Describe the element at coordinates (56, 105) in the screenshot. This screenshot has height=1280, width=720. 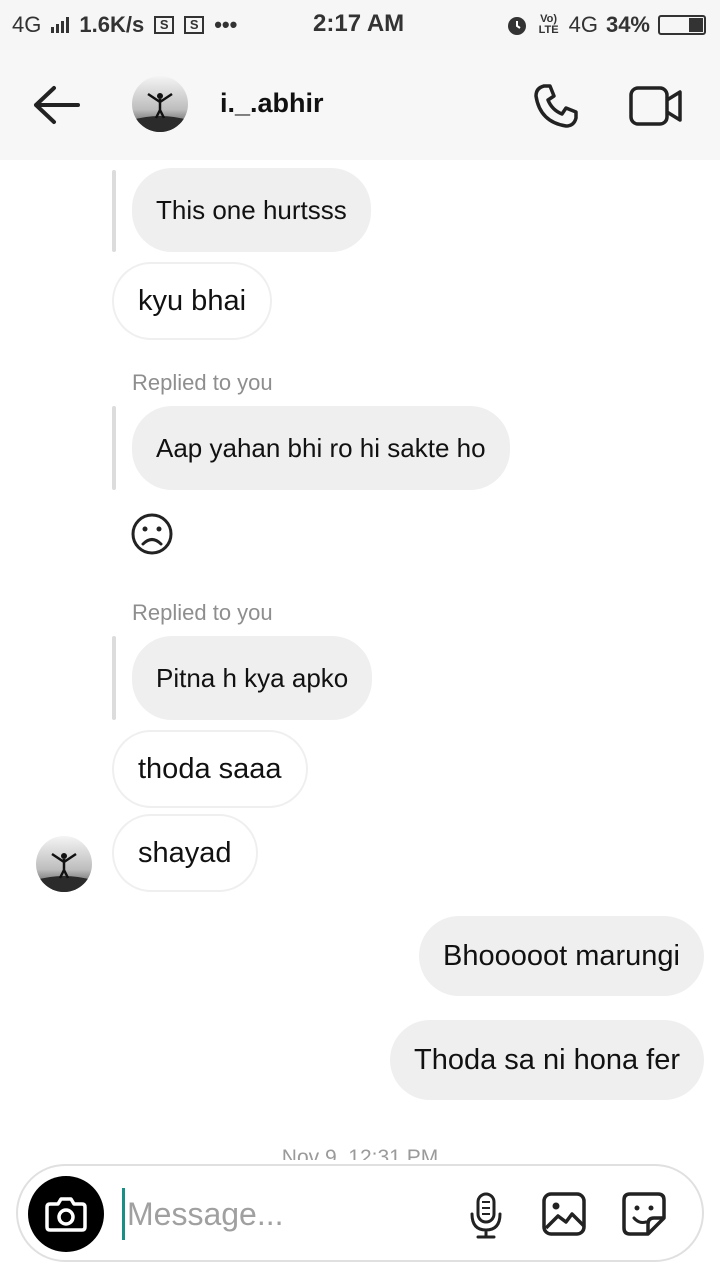
I see `back-arrow-icon` at that location.